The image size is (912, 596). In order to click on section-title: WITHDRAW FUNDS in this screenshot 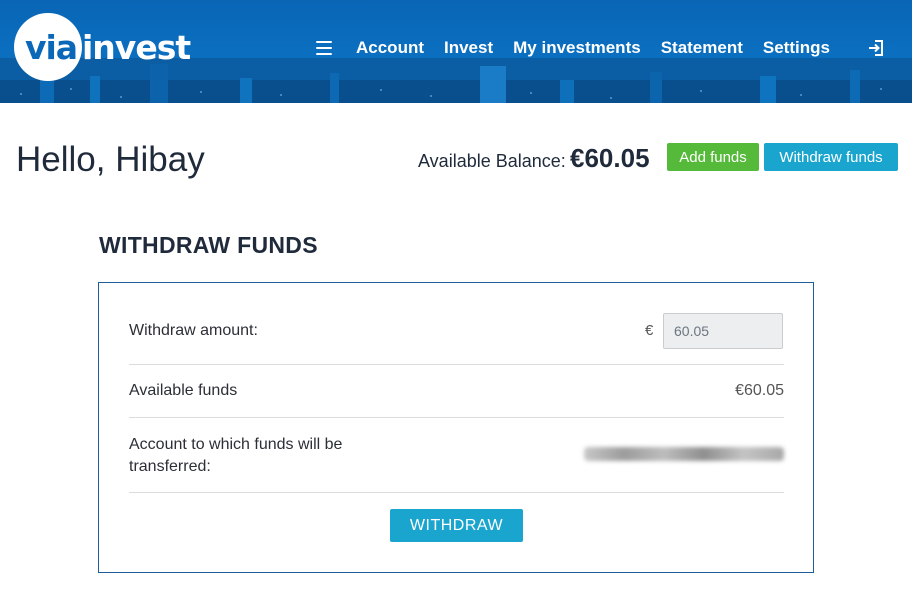, I will do `click(208, 245)`.